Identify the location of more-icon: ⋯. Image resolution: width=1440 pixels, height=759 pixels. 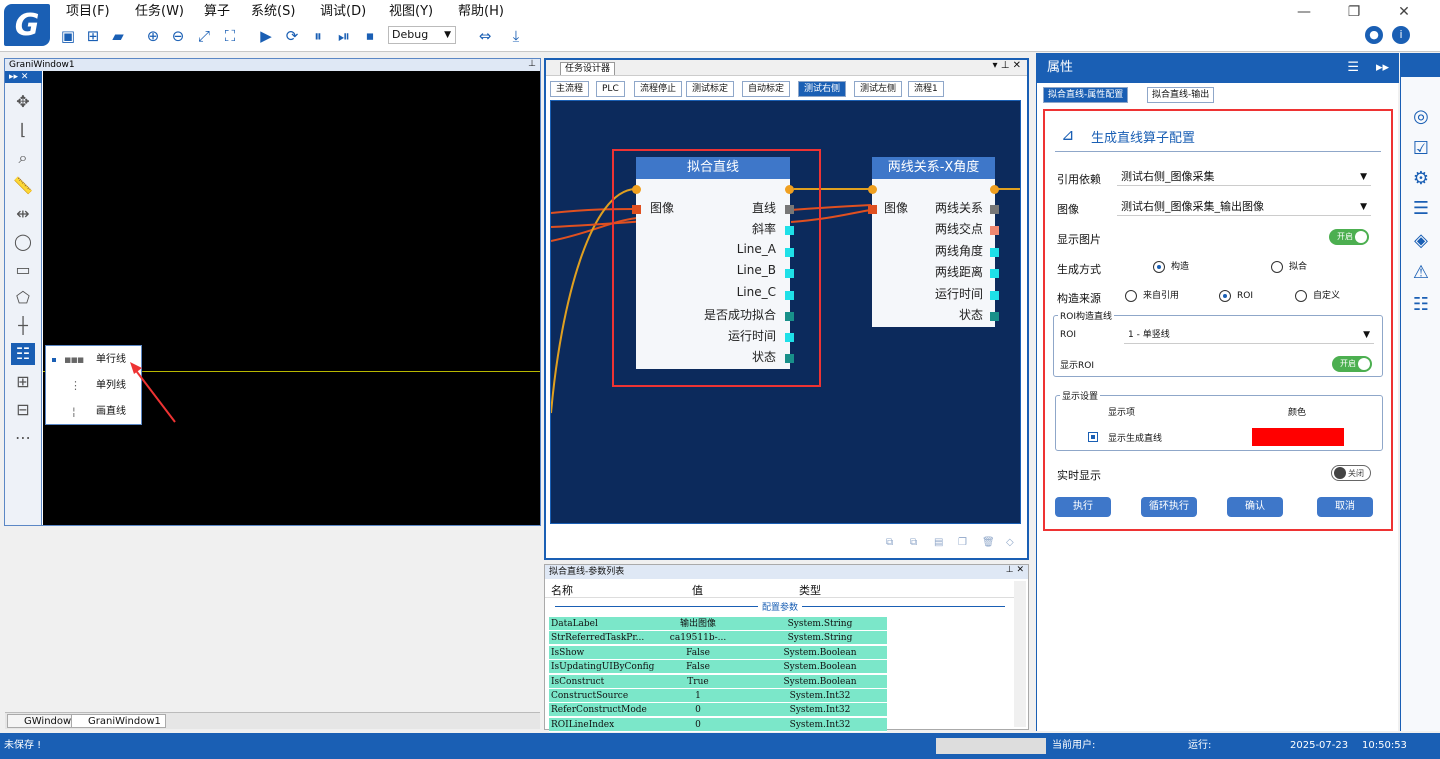
(23, 438).